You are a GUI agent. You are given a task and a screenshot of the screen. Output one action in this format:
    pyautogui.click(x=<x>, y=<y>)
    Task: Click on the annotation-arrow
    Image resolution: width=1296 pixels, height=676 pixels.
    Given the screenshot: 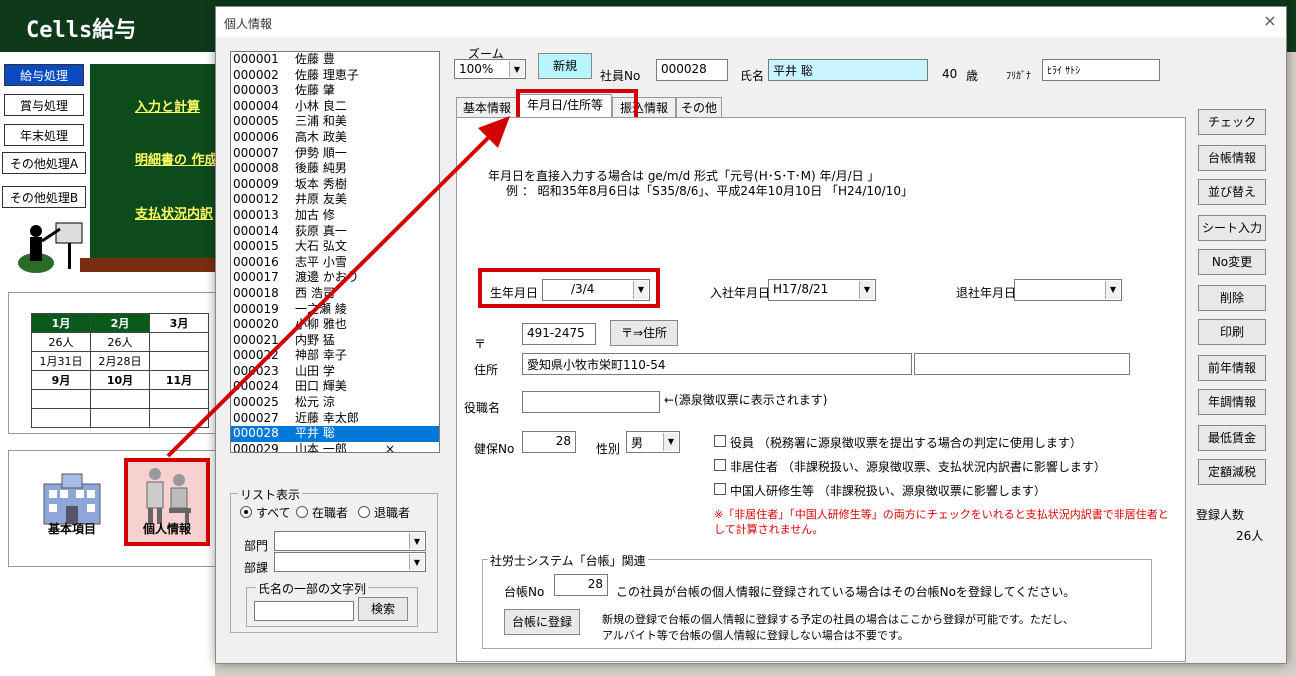 What is the action you would take?
    pyautogui.click(x=338, y=287)
    